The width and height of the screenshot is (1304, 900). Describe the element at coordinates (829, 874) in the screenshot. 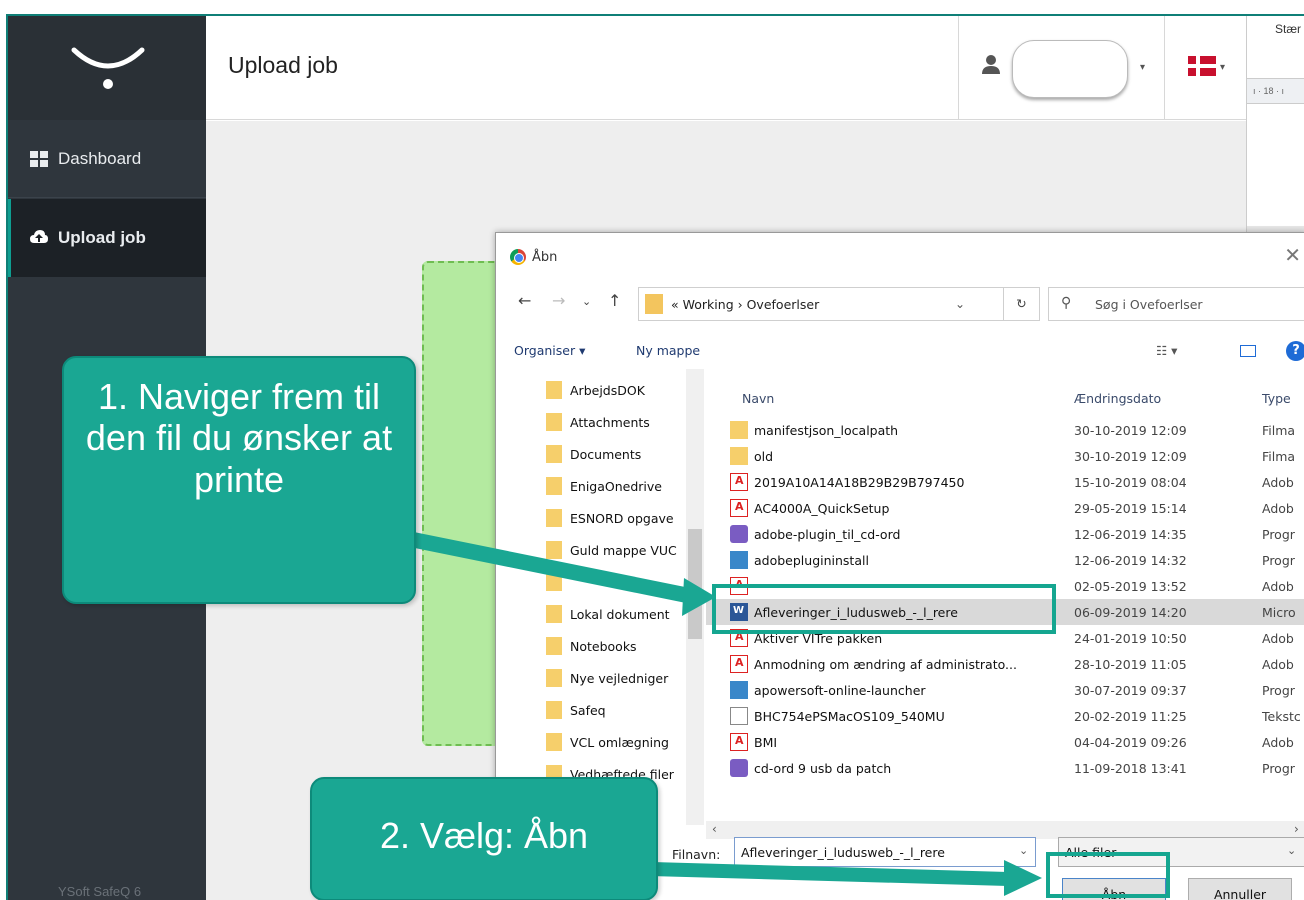

I see `arrow-to-open-button` at that location.